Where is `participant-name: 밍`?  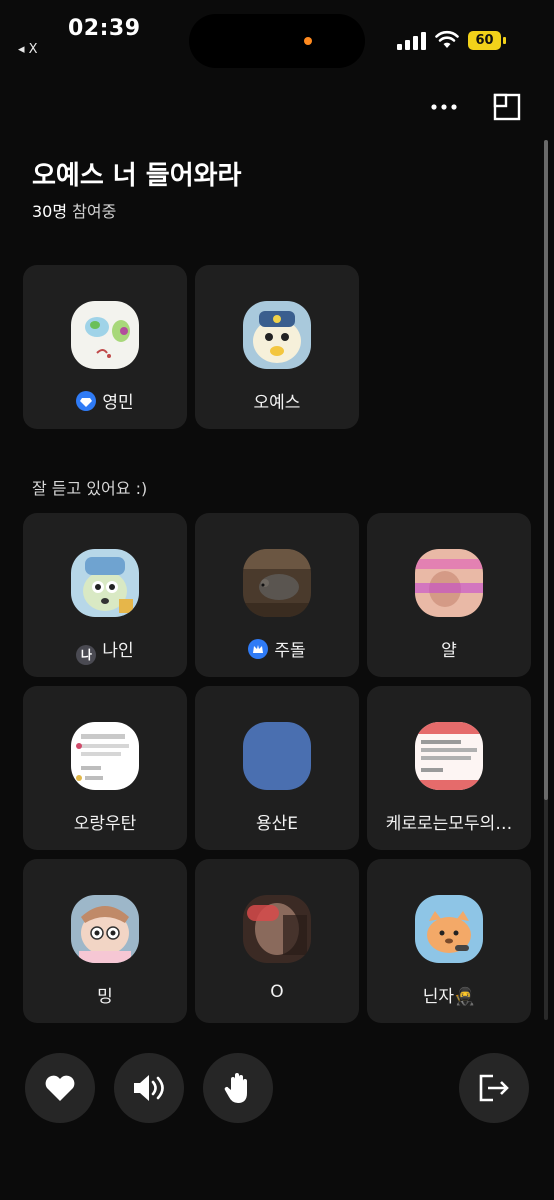
participant-name: 밍 is located at coordinates (105, 997).